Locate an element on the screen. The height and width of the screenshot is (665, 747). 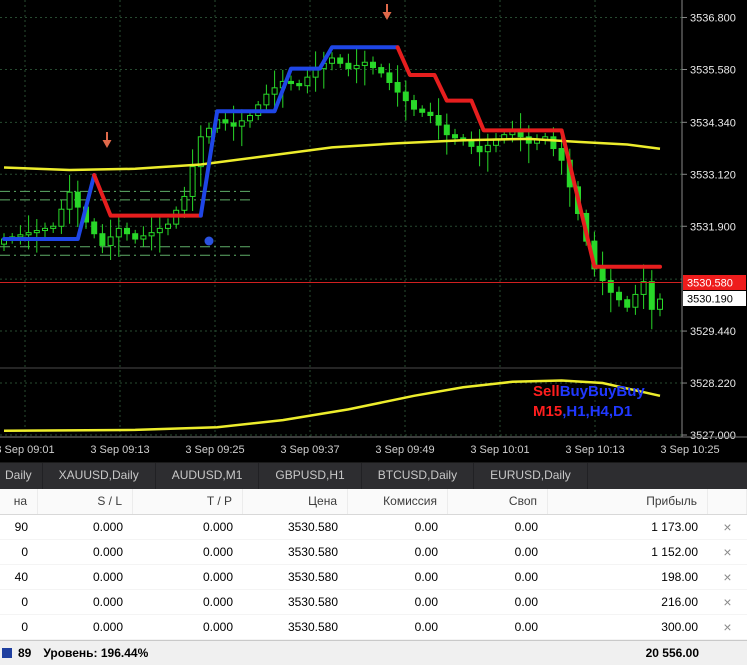
total-profit-value: 20 556.00 is located at coordinates (672, 653).